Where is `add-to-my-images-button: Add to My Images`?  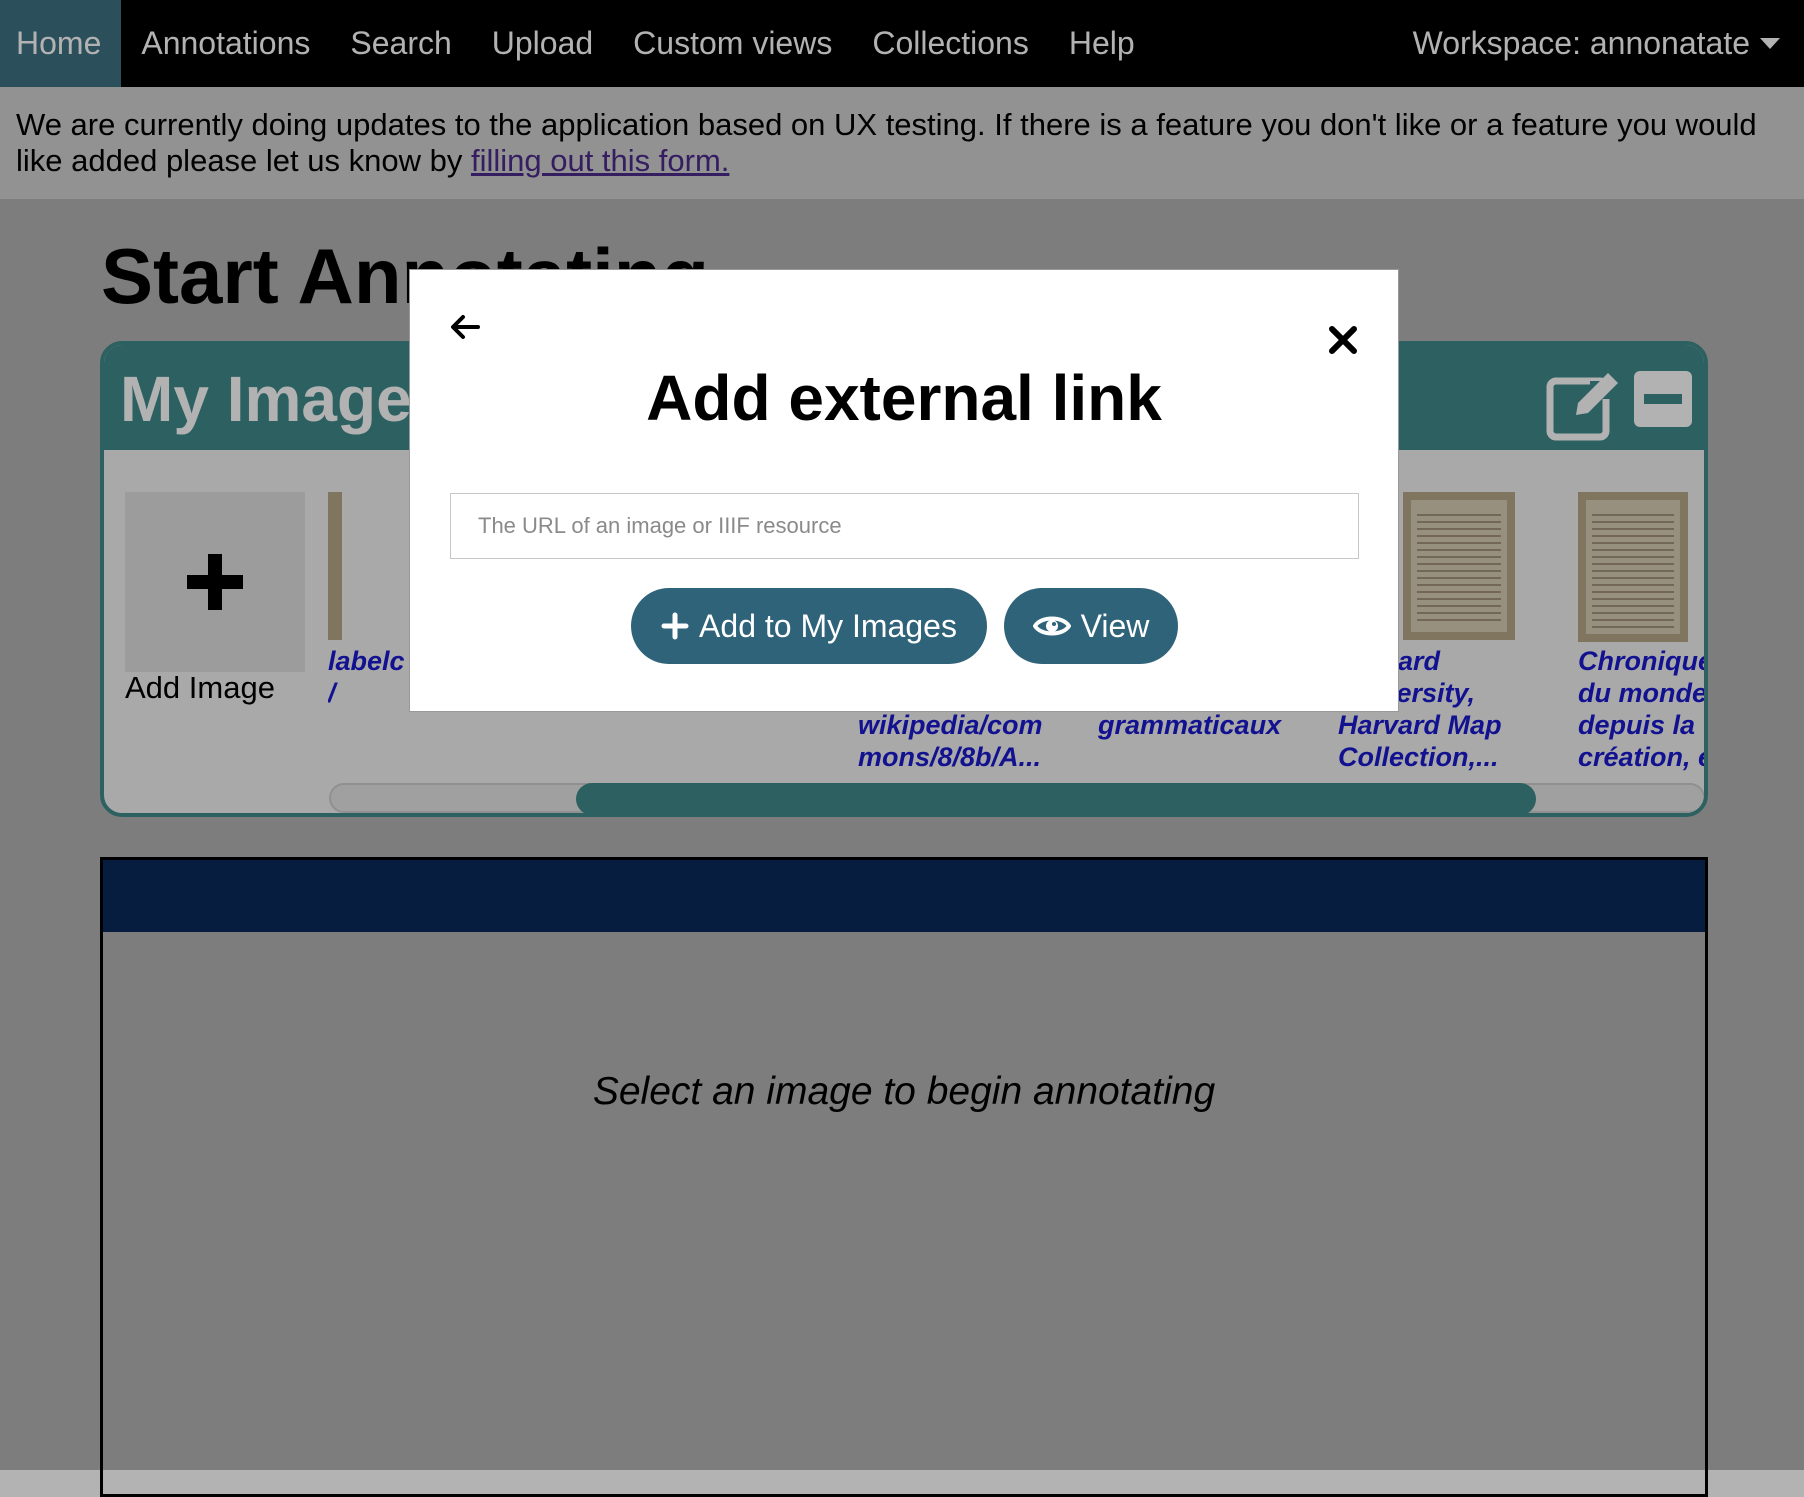 add-to-my-images-button: Add to My Images is located at coordinates (809, 626).